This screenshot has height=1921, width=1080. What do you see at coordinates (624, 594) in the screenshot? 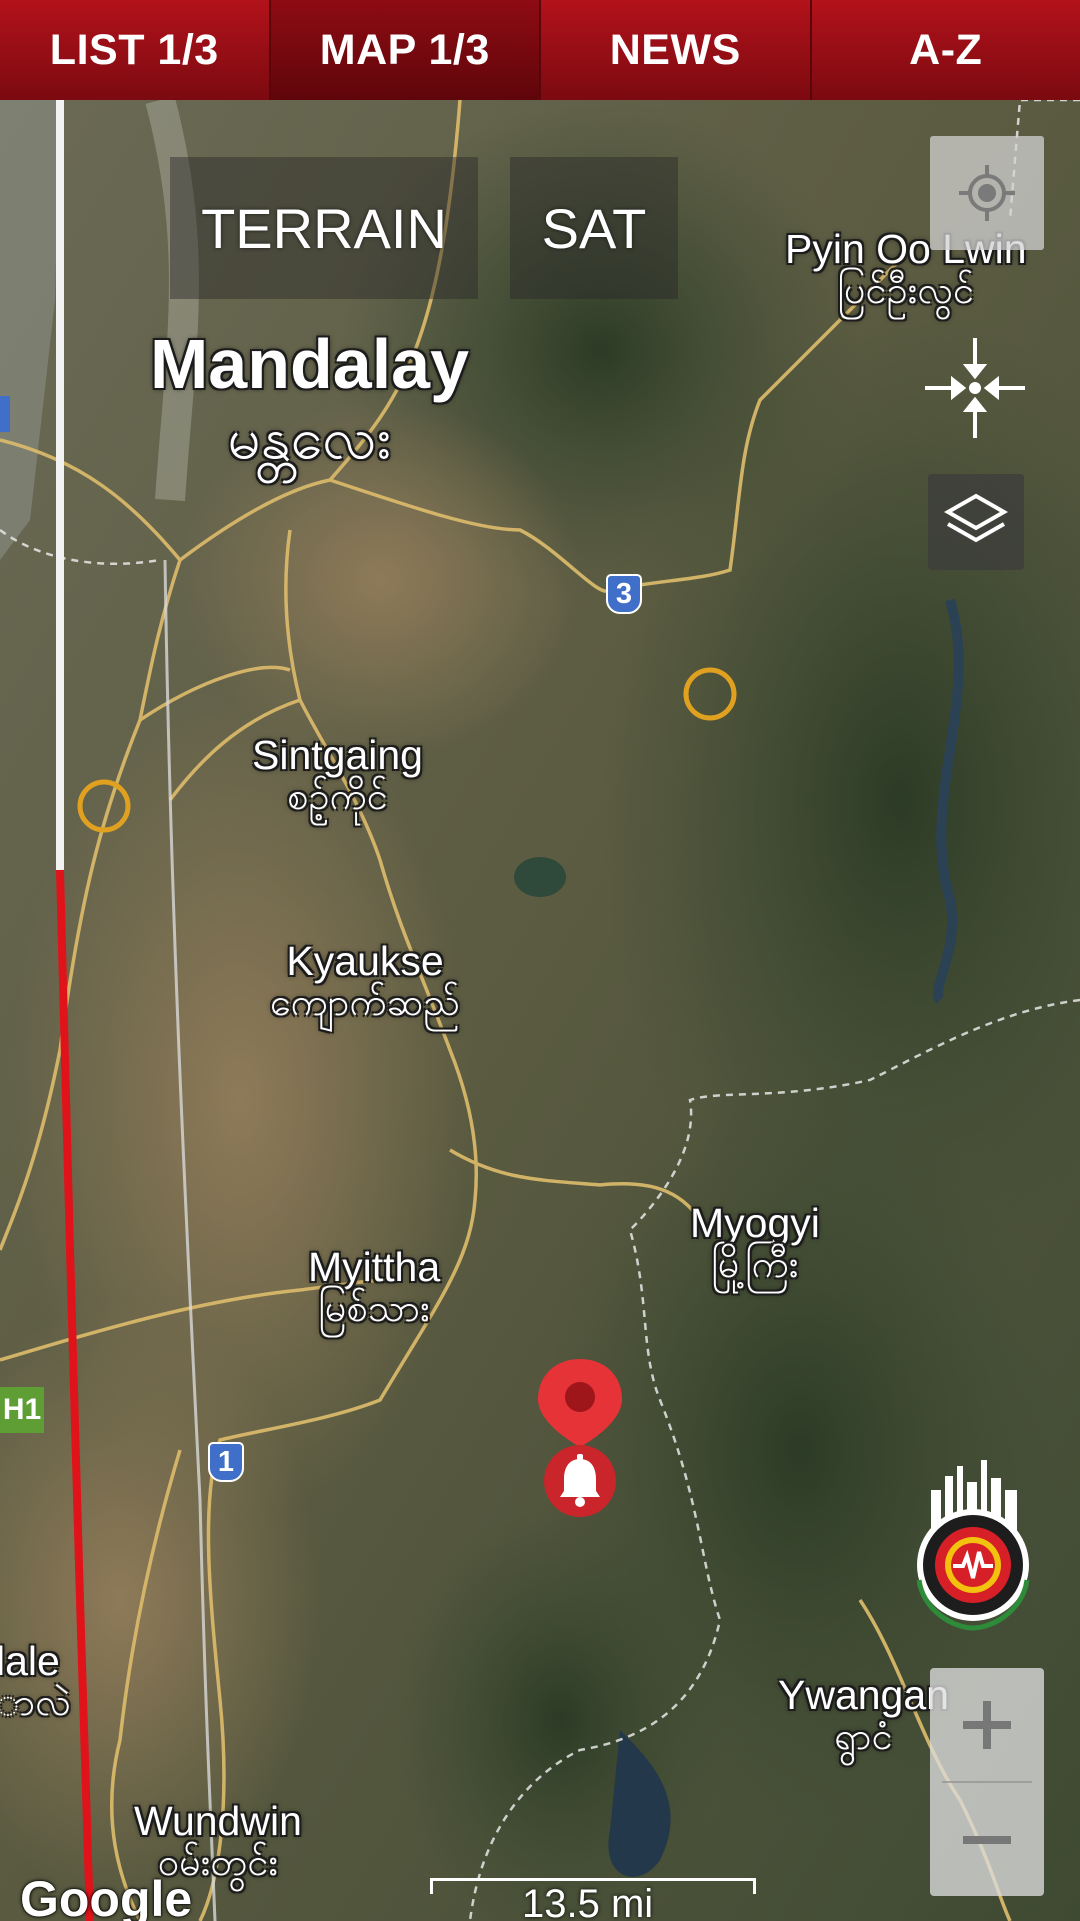
I see `route-shield-3: 3` at bounding box center [624, 594].